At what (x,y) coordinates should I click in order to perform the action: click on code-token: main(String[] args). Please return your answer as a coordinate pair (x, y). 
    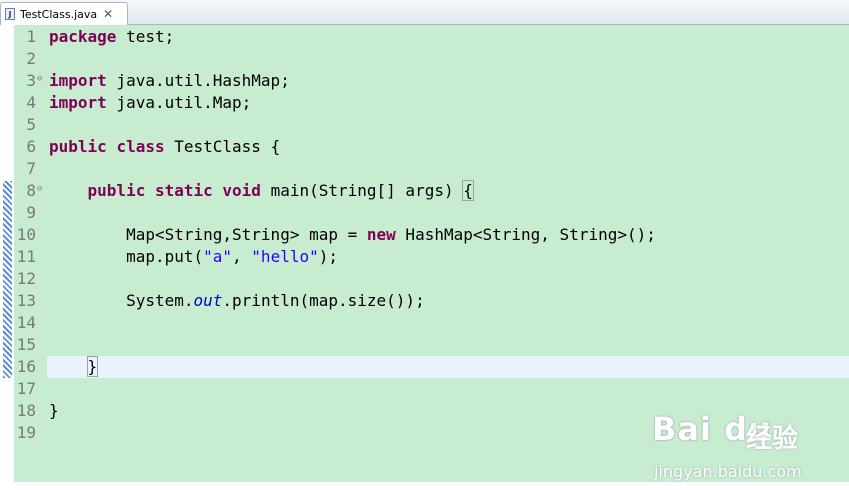
    Looking at the image, I should click on (362, 190).